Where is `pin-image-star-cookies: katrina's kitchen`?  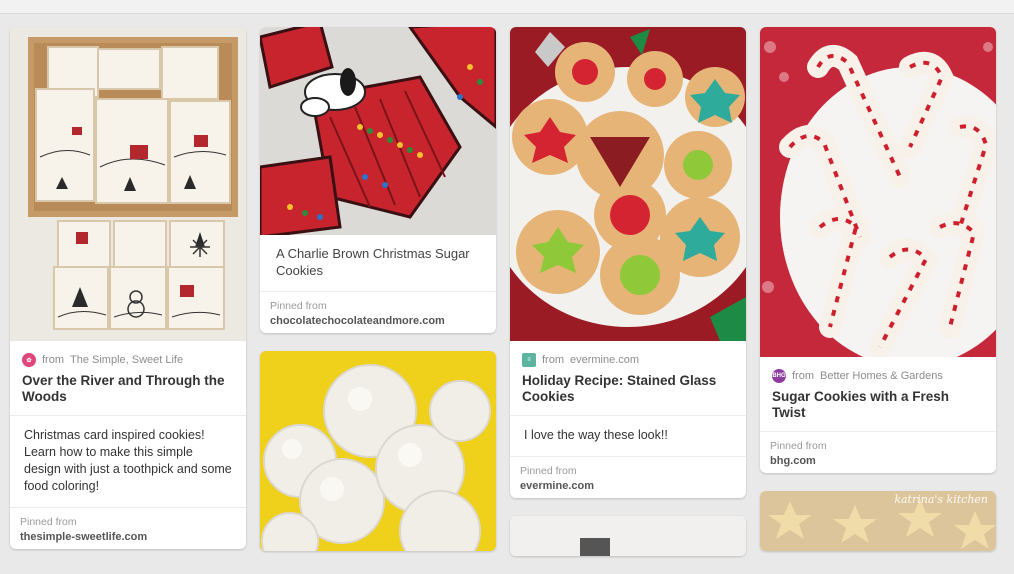 pin-image-star-cookies: katrina's kitchen is located at coordinates (878, 521).